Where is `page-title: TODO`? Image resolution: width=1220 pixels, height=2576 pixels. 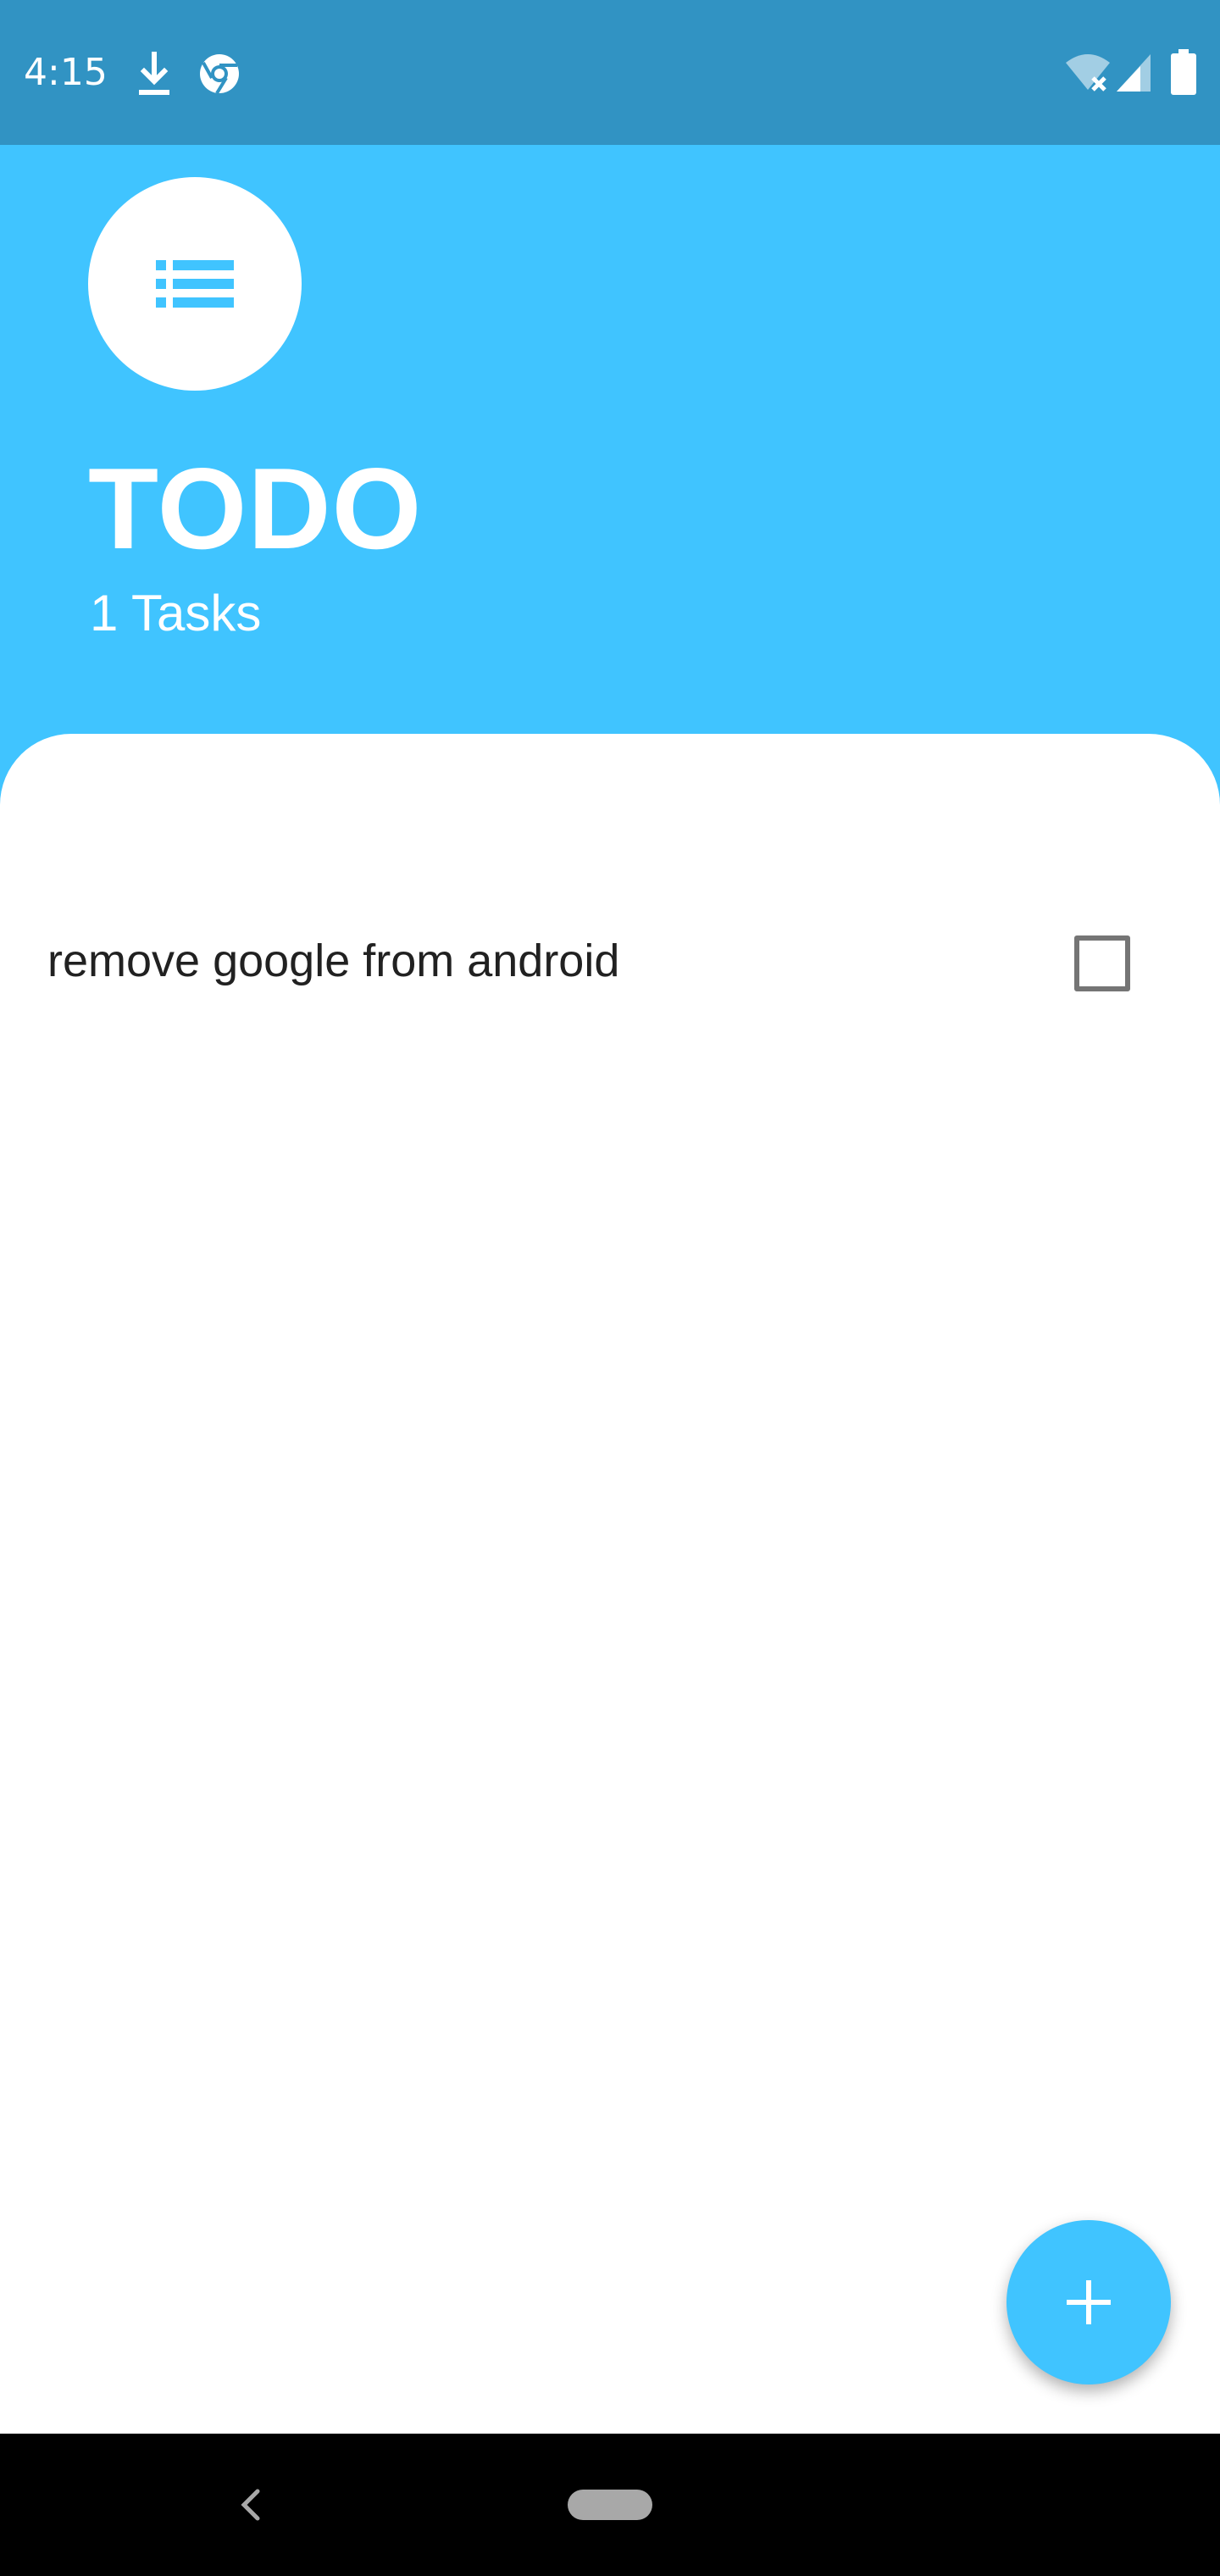
page-title: TODO is located at coordinates (255, 508).